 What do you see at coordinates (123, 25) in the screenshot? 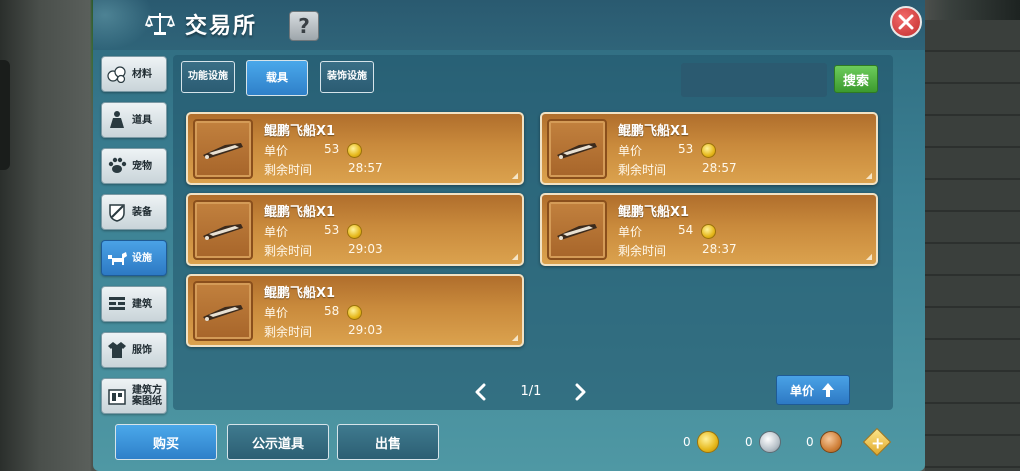
I see `header-ornament` at bounding box center [123, 25].